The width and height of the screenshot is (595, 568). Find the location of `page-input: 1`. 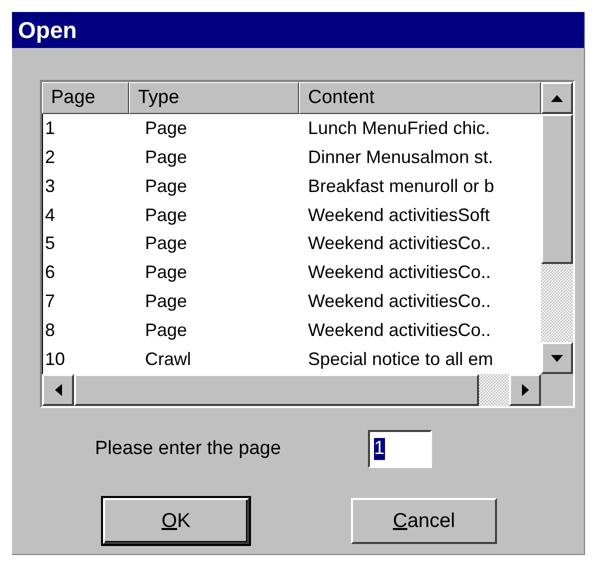

page-input: 1 is located at coordinates (400, 449).